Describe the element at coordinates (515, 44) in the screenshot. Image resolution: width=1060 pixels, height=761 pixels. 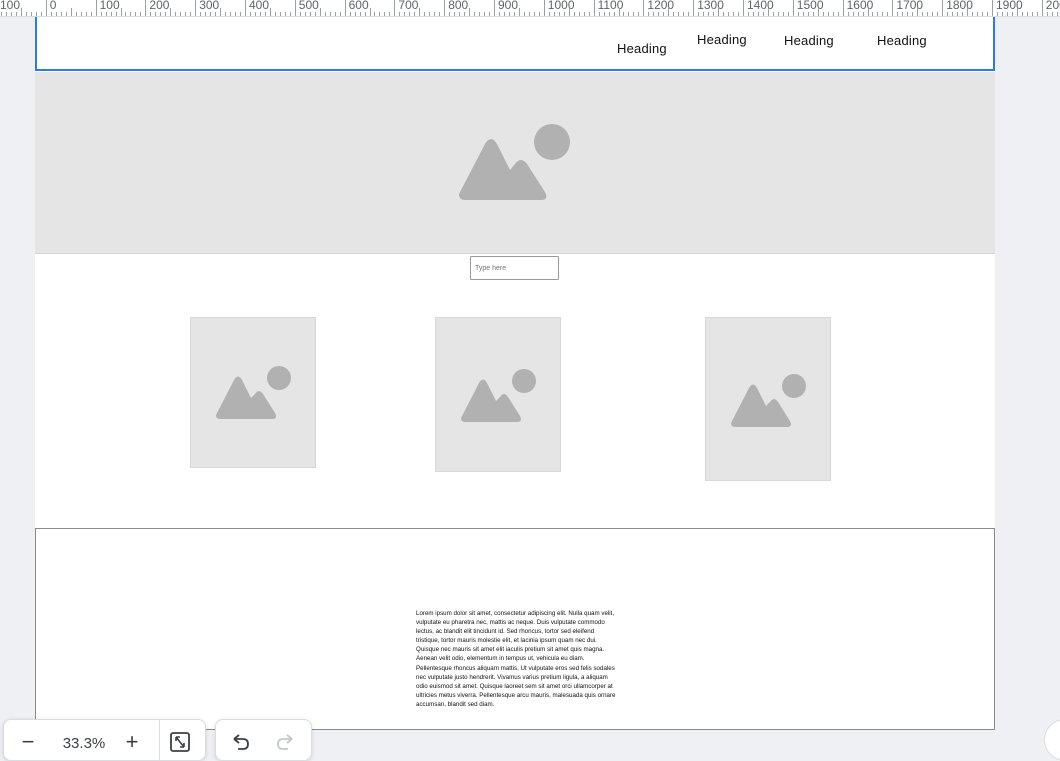
I see `header-section: Heading Heading Heading Heading` at that location.